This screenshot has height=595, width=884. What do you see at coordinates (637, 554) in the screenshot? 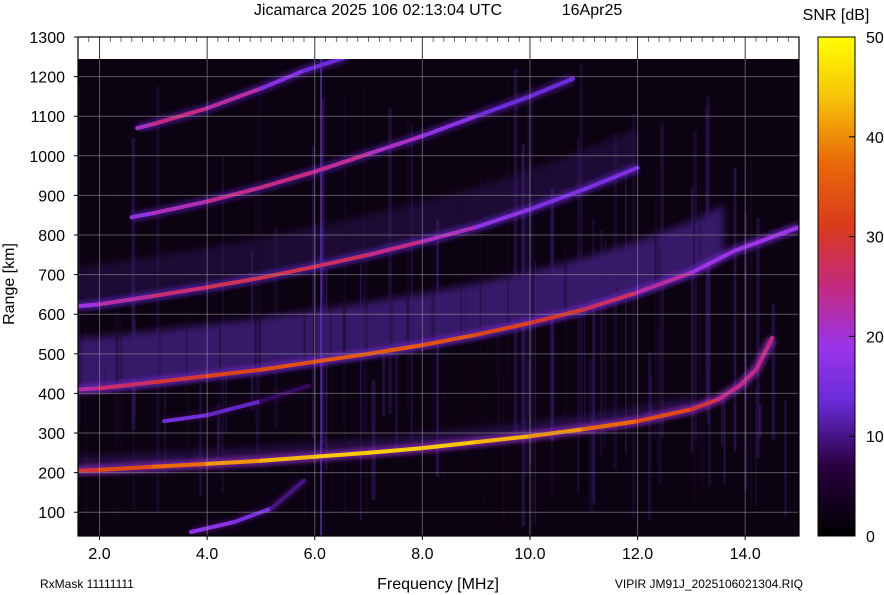
I see `x-tick-label: 12.0` at bounding box center [637, 554].